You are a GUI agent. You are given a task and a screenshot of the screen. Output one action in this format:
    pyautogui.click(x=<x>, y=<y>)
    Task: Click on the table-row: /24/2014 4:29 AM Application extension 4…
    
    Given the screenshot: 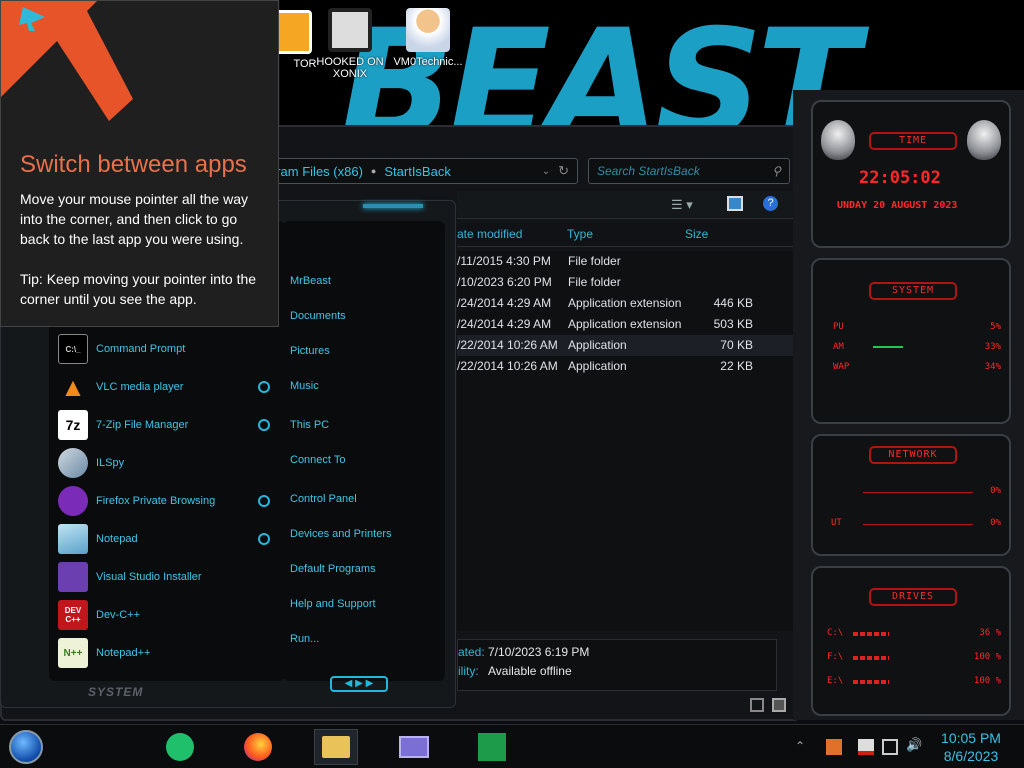 What is the action you would take?
    pyautogui.click(x=625, y=303)
    